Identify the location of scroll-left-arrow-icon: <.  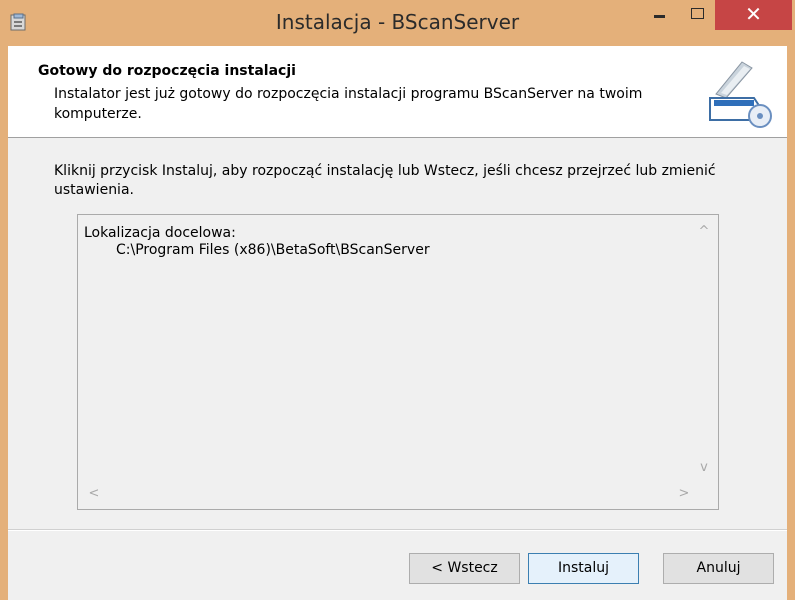
(94, 494).